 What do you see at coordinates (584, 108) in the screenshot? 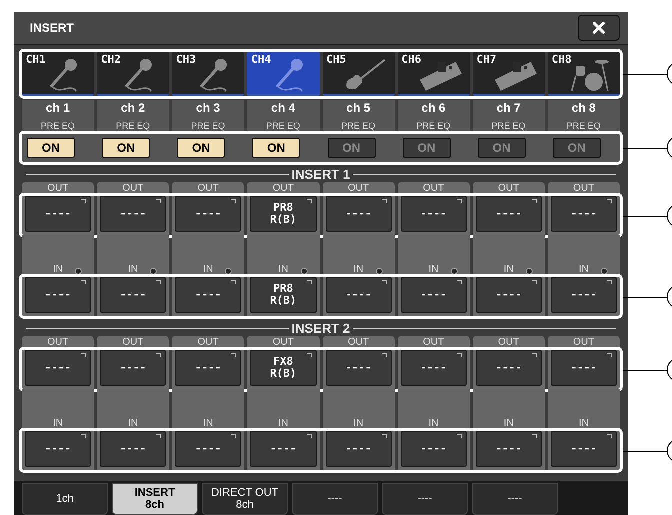
I see `channel-name: ch 8` at bounding box center [584, 108].